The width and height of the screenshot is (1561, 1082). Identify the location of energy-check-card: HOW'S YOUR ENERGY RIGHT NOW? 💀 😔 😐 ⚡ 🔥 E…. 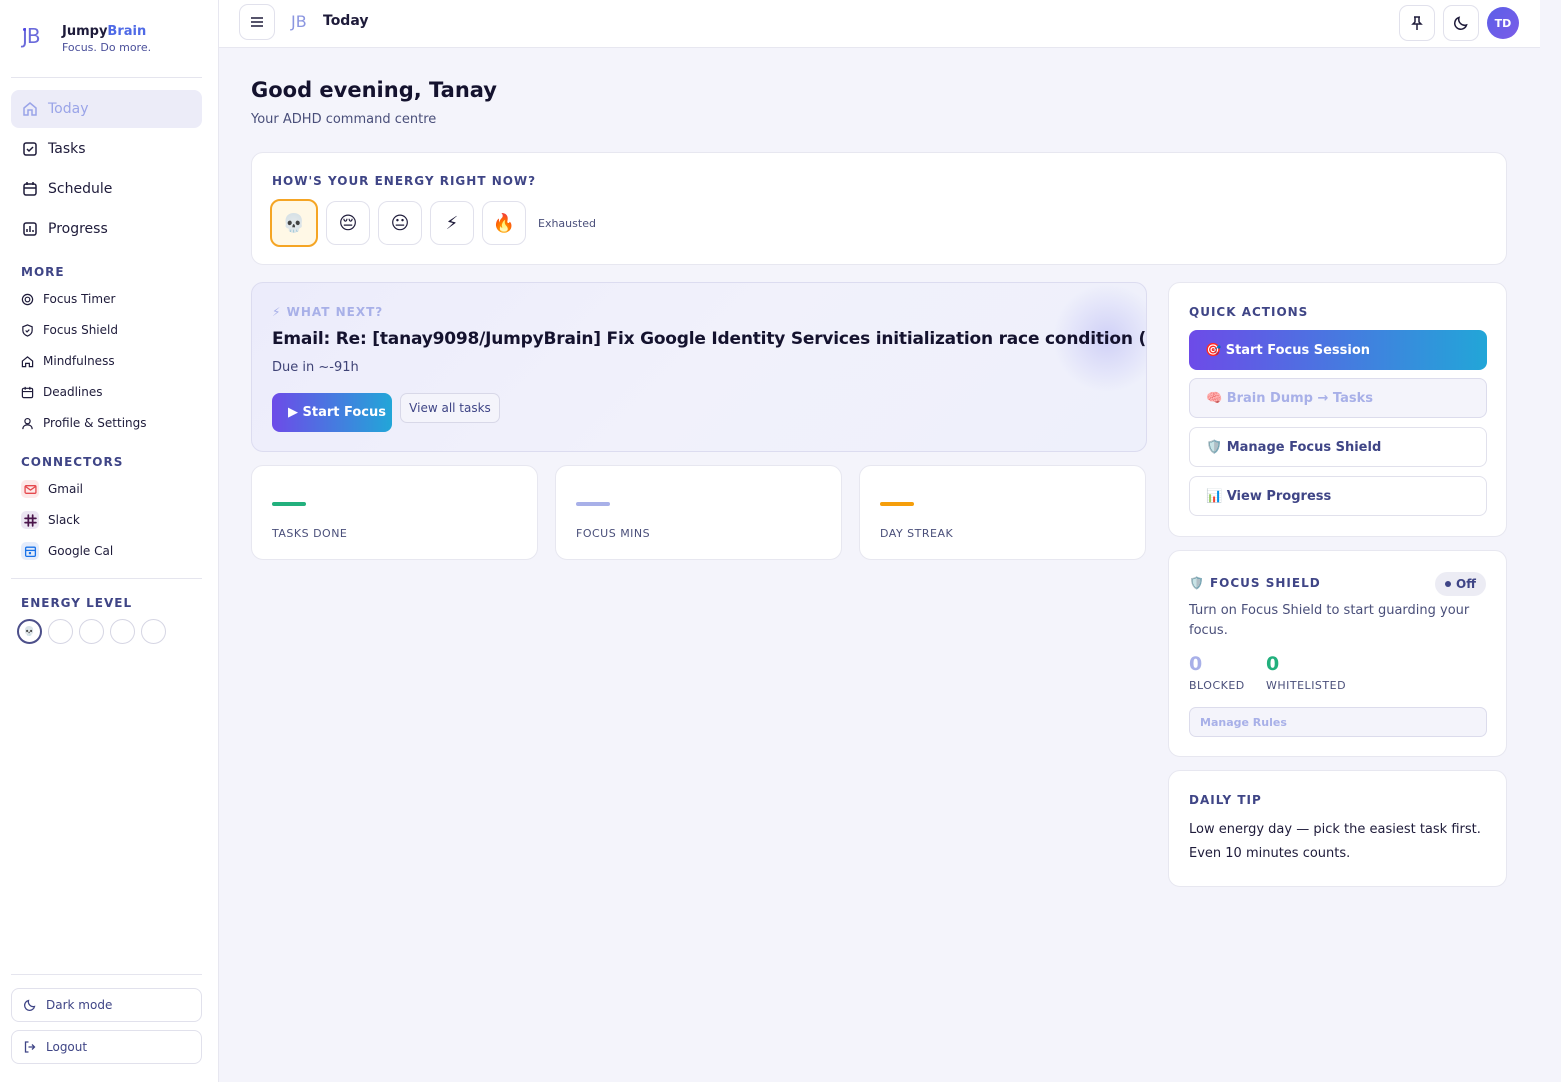
(879, 208).